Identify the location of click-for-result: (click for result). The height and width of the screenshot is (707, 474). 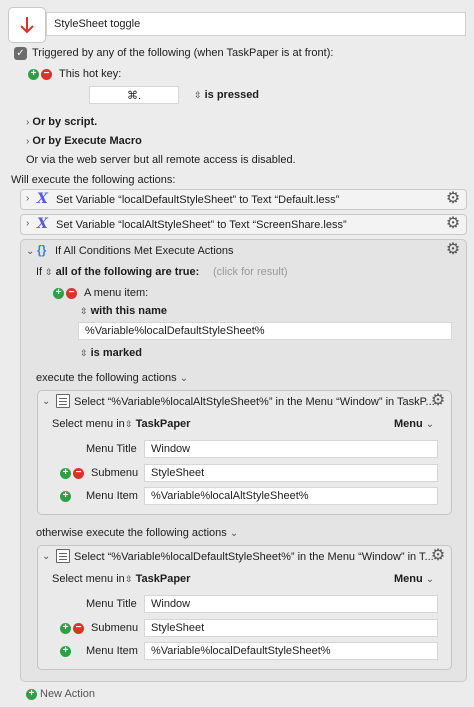
(250, 272).